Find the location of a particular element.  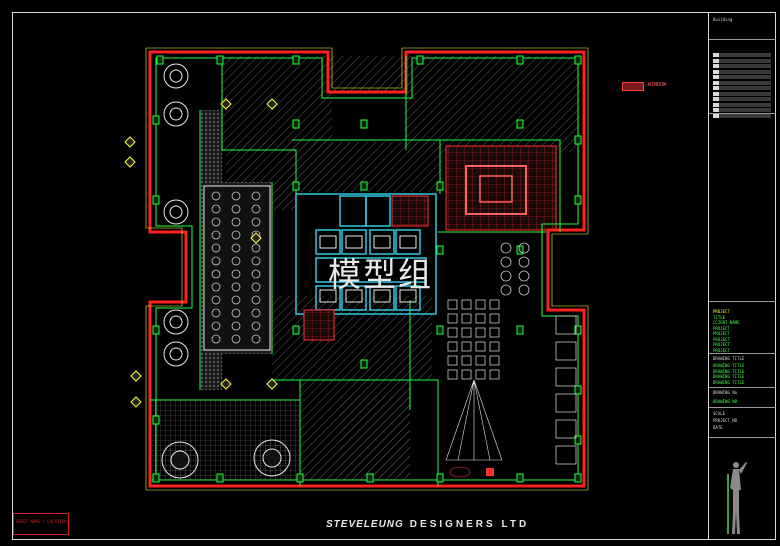

brand-logo: STEVELEUNG DESIGNERS LTD is located at coordinates (427, 524).